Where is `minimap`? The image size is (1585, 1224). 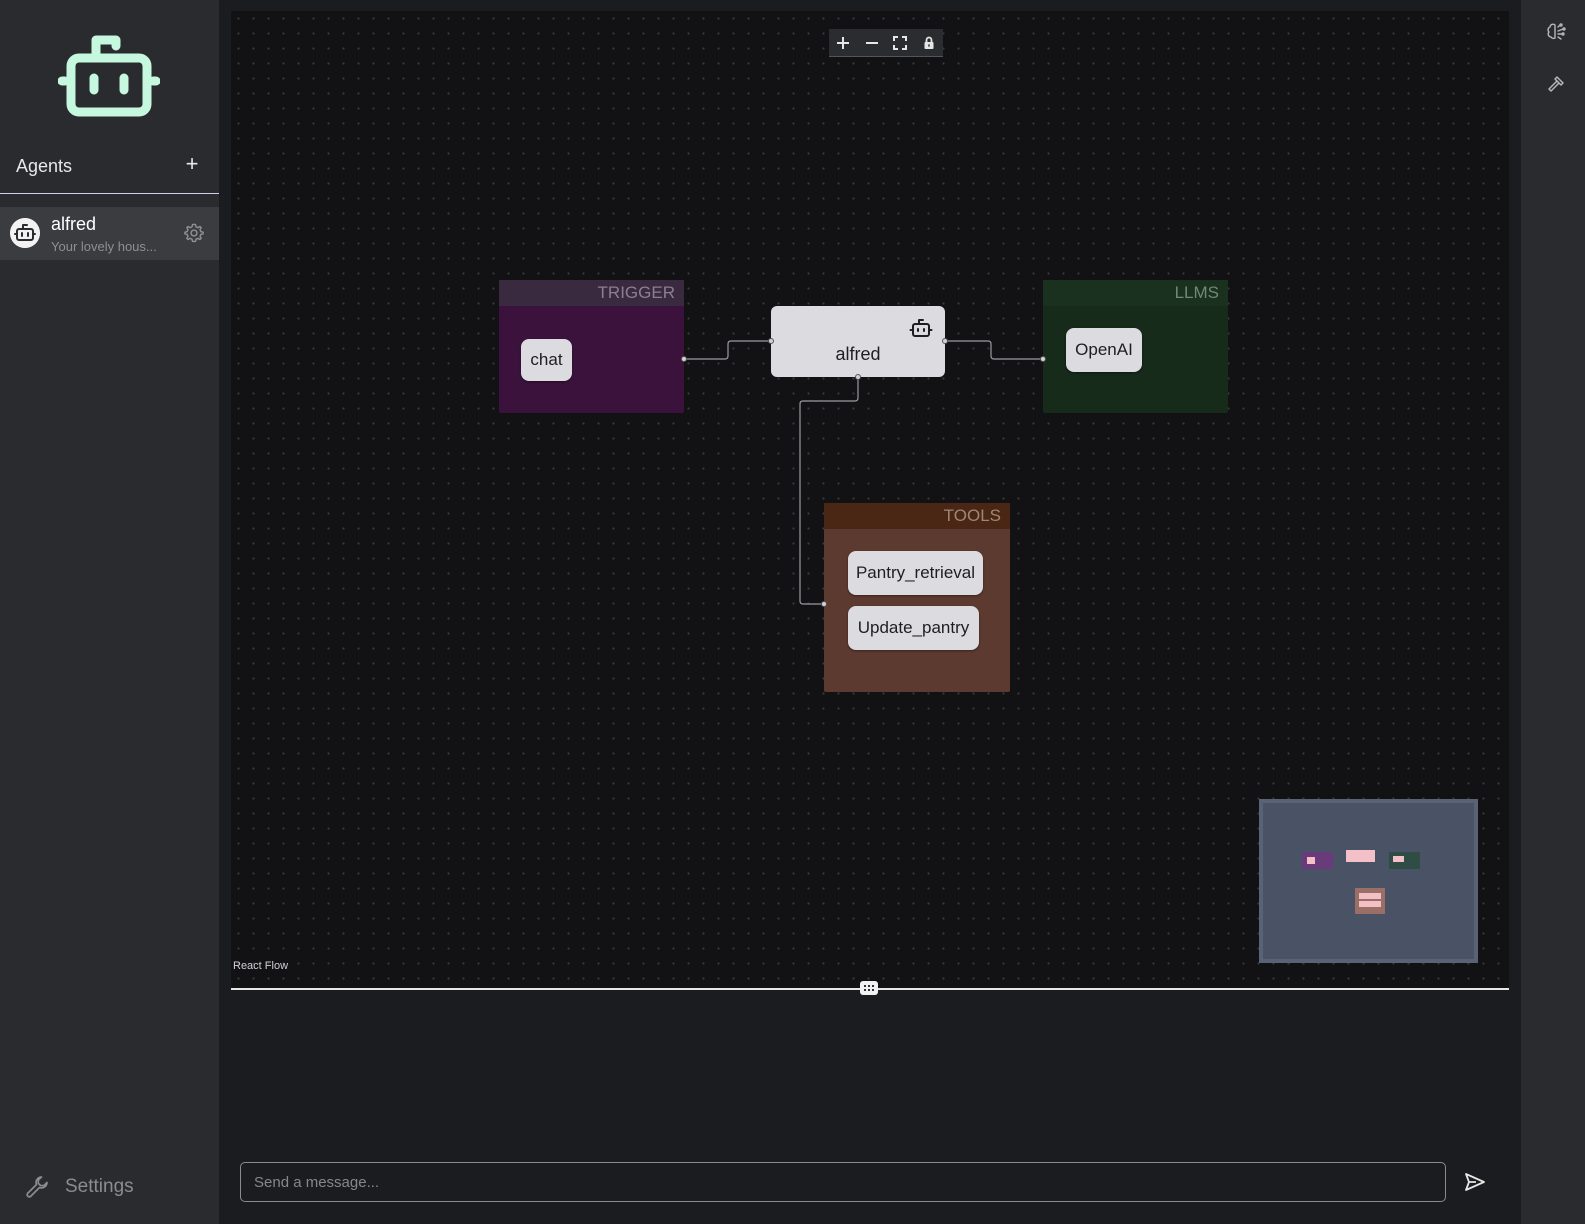 minimap is located at coordinates (1368, 881).